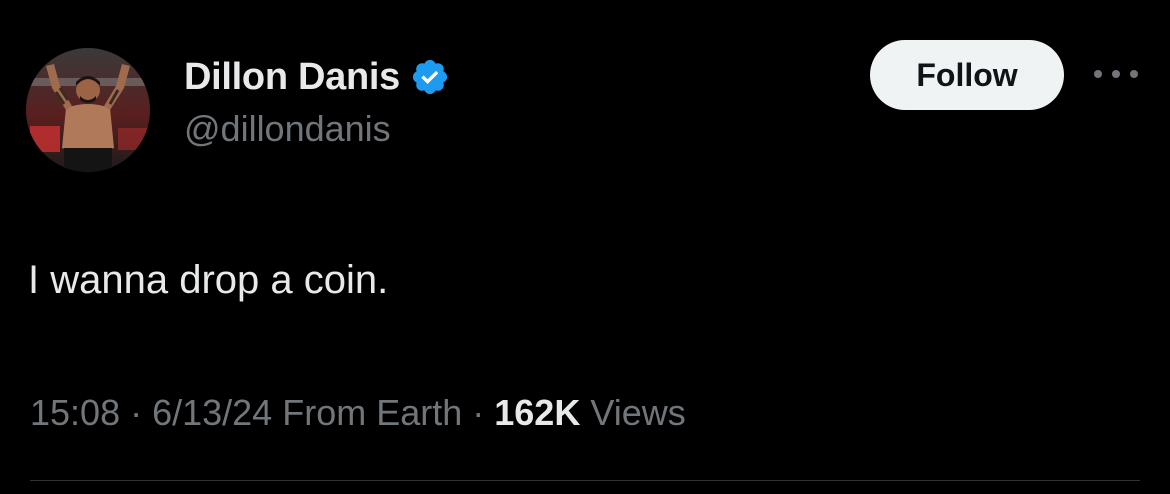  I want to click on author-display-name: Dillon Danis, so click(292, 77).